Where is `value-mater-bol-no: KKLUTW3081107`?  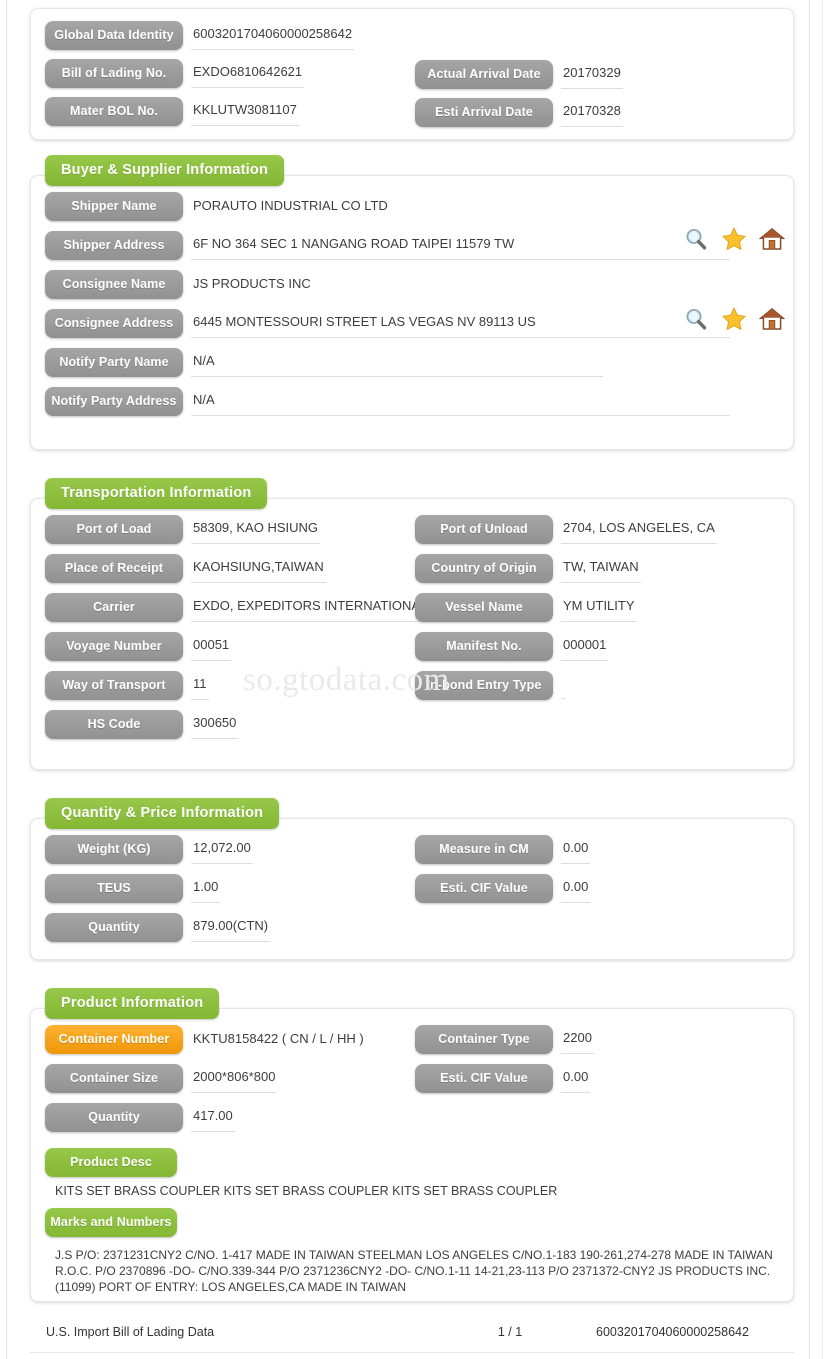 value-mater-bol-no: KKLUTW3081107 is located at coordinates (245, 111).